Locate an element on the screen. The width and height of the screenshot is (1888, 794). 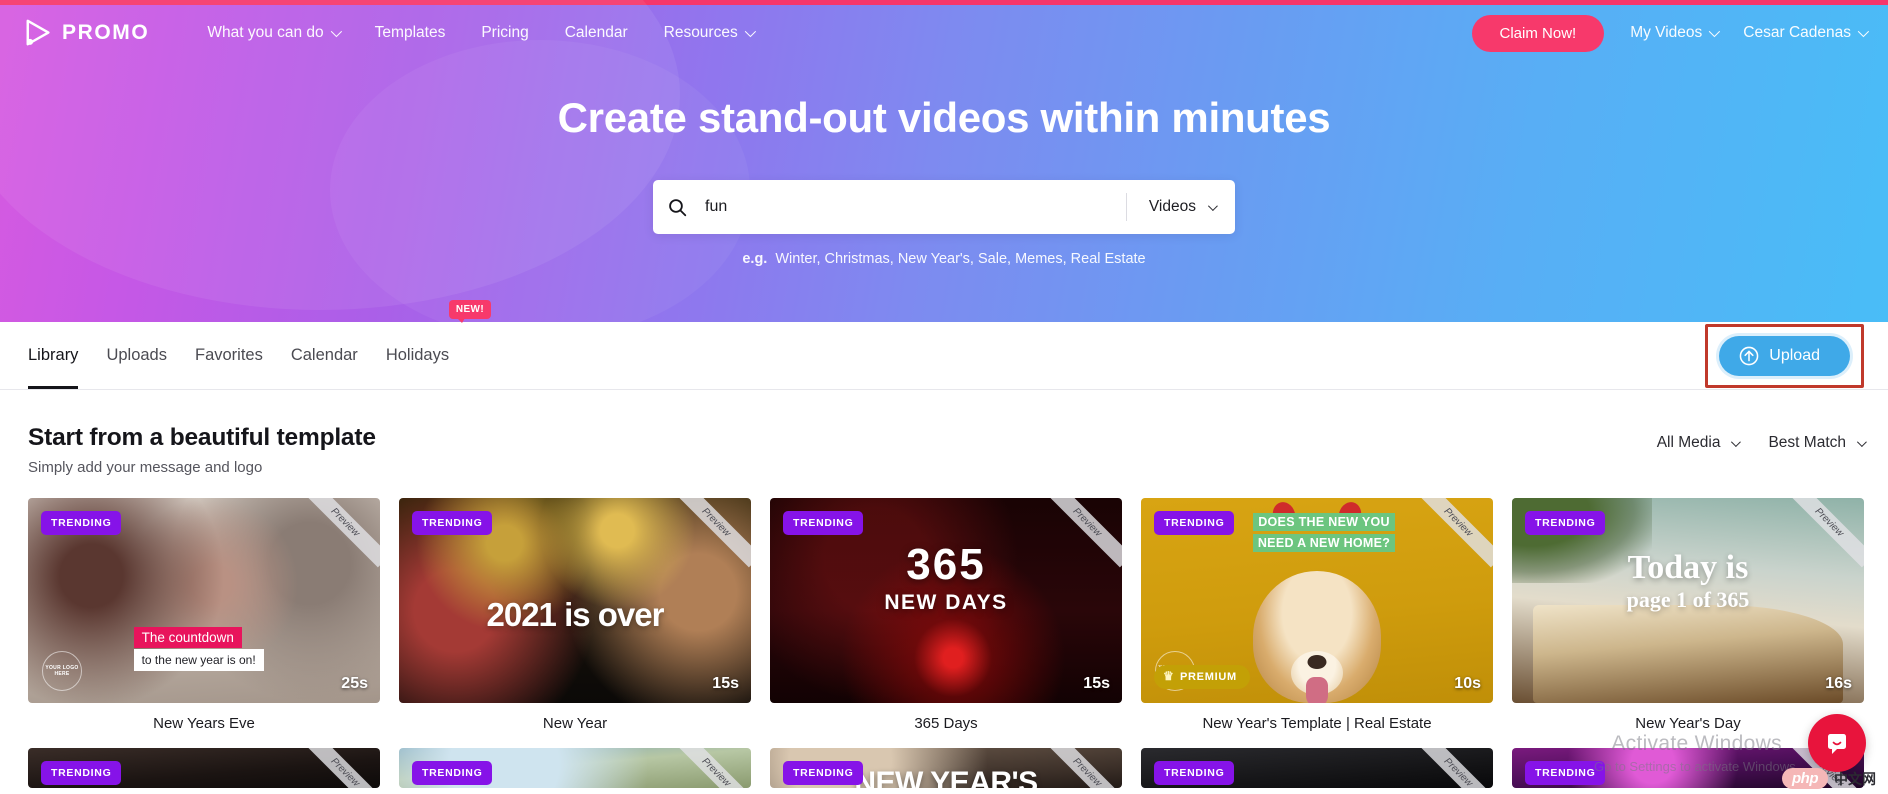
tab-favorites: Favorites is located at coordinates (229, 355).